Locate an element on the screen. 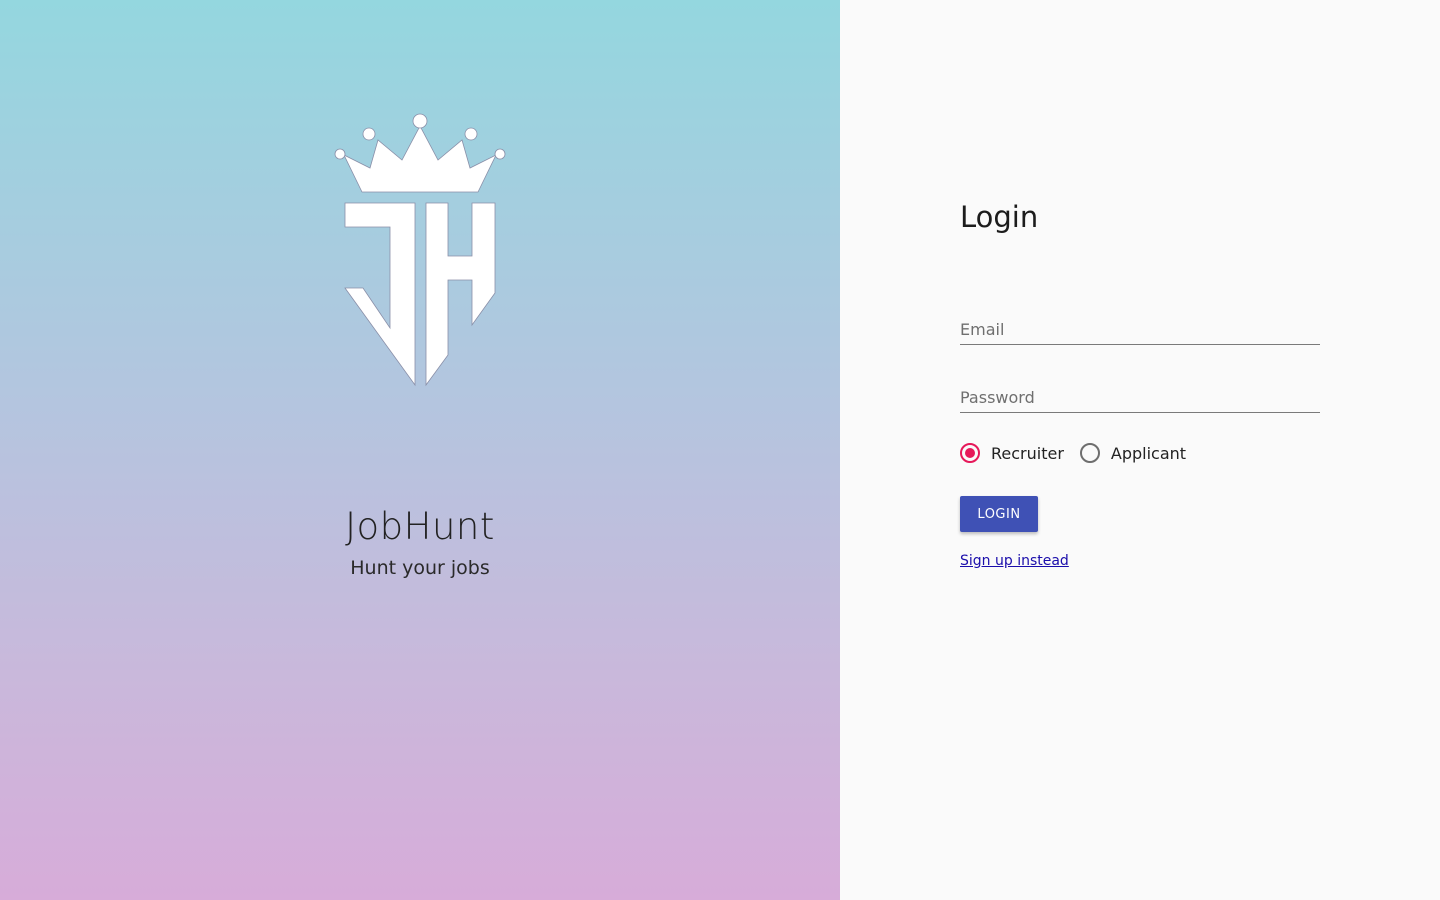  radio-checked-icon is located at coordinates (970, 453).